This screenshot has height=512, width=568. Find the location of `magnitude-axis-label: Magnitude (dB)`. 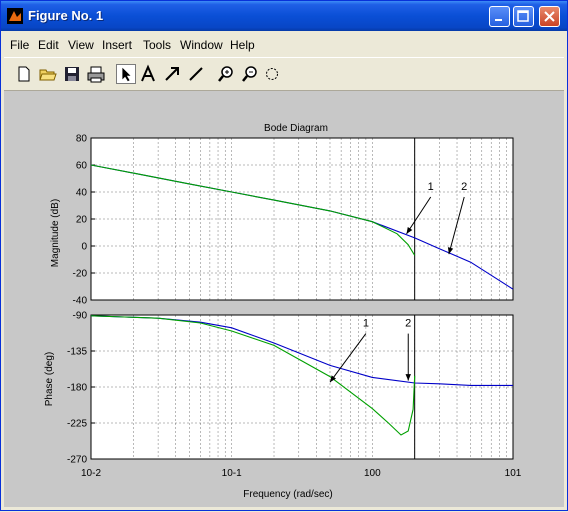

magnitude-axis-label: Magnitude (dB) is located at coordinates (55, 233).